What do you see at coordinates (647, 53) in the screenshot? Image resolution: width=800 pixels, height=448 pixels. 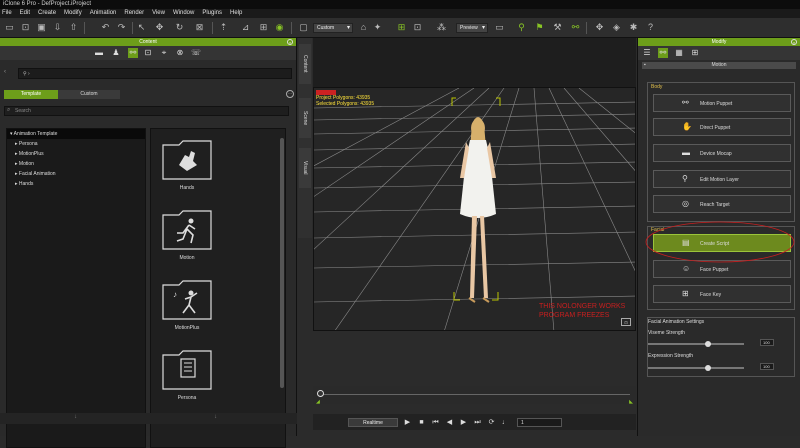 I see `sliders-icon: ☰` at bounding box center [647, 53].